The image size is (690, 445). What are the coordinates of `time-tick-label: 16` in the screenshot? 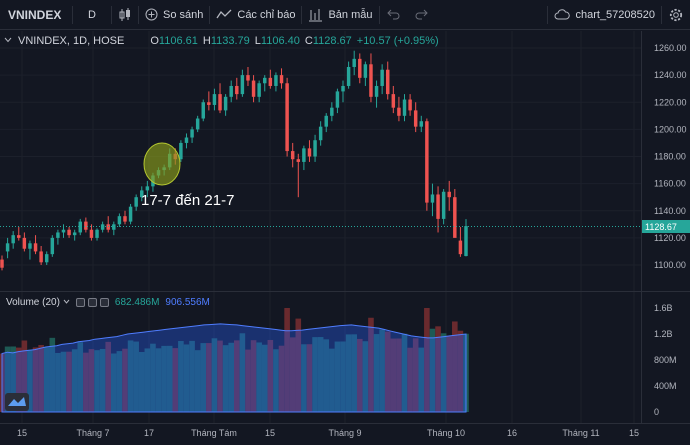 It's located at (512, 433).